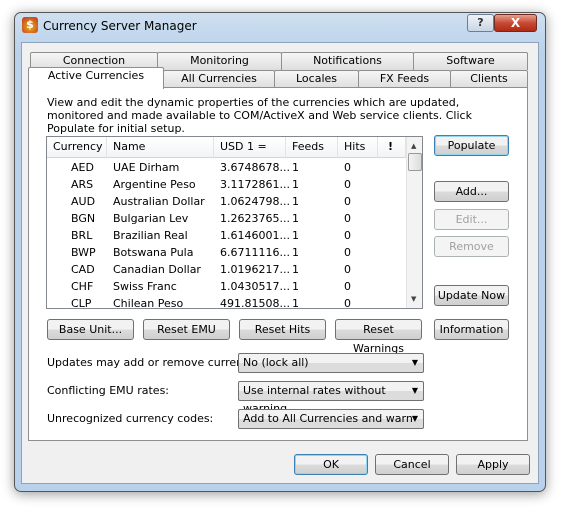  I want to click on update-now-button: Update Now, so click(471, 295).